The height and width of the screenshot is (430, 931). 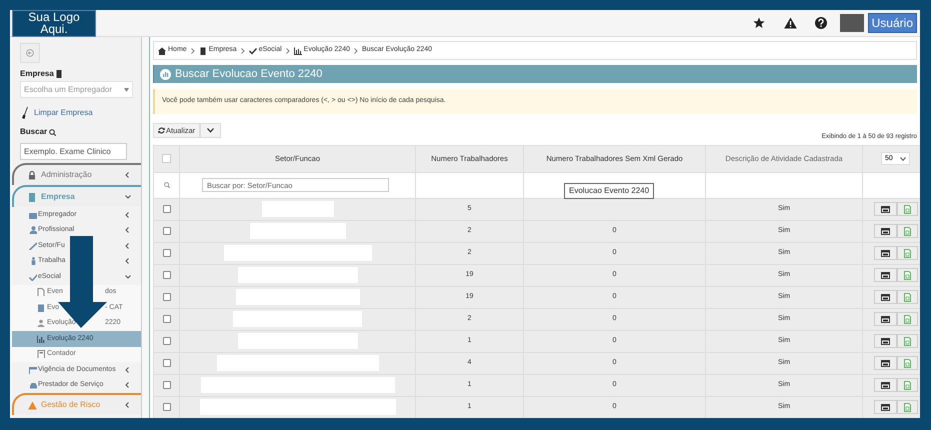 What do you see at coordinates (25, 113) in the screenshot?
I see `broom-icon` at bounding box center [25, 113].